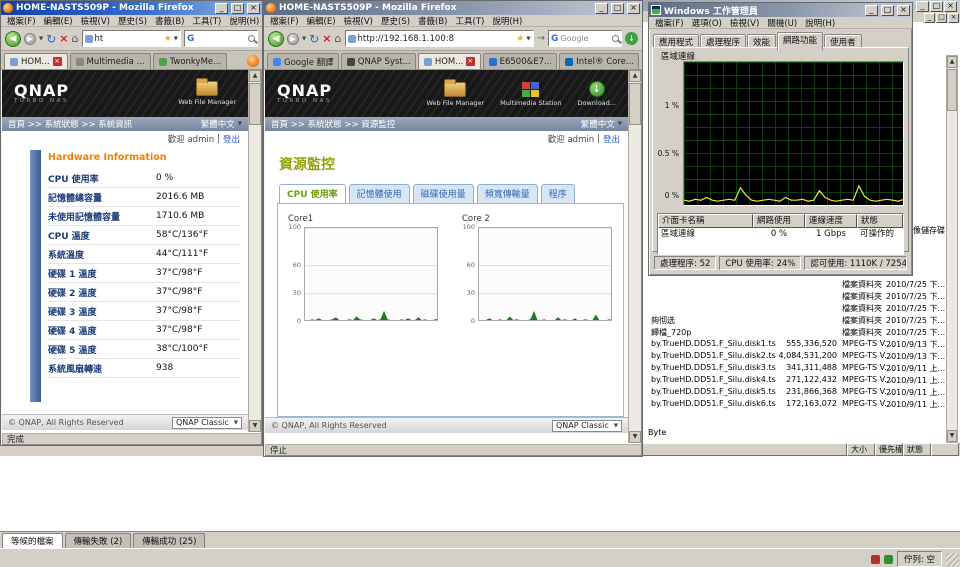 This screenshot has height=567, width=960. What do you see at coordinates (631, 38) in the screenshot?
I see `download-manager-icon: ↓` at bounding box center [631, 38].